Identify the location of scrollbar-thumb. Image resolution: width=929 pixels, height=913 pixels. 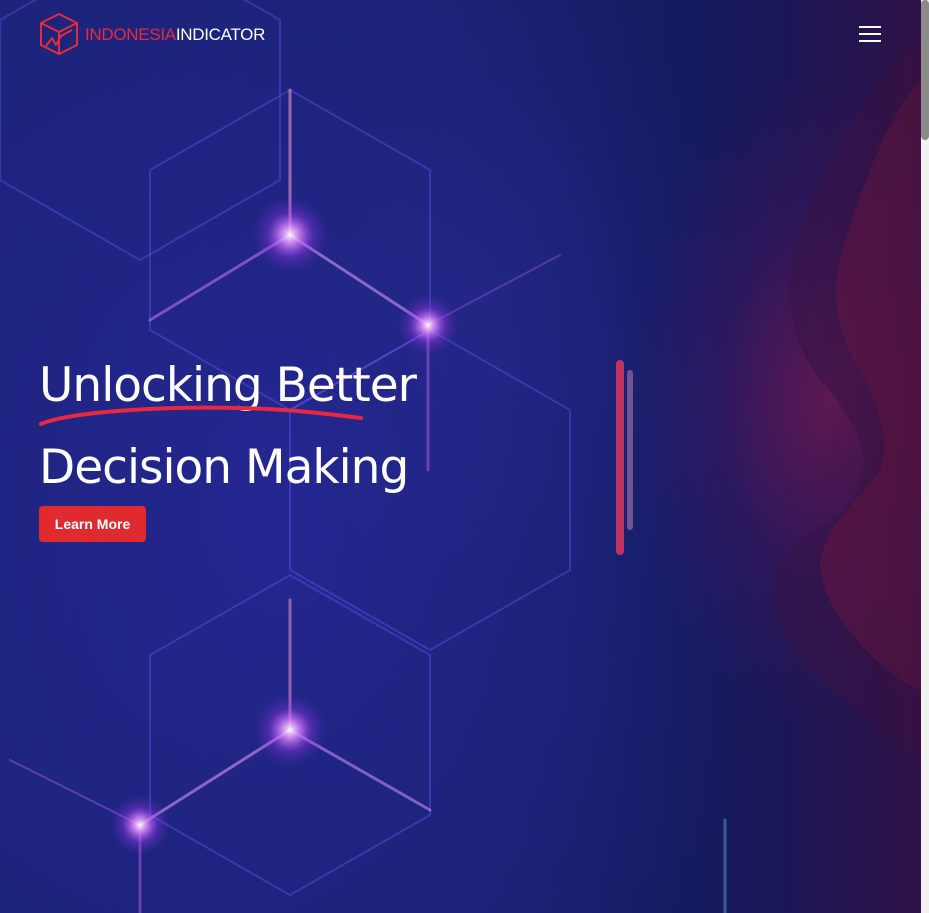
(925, 70).